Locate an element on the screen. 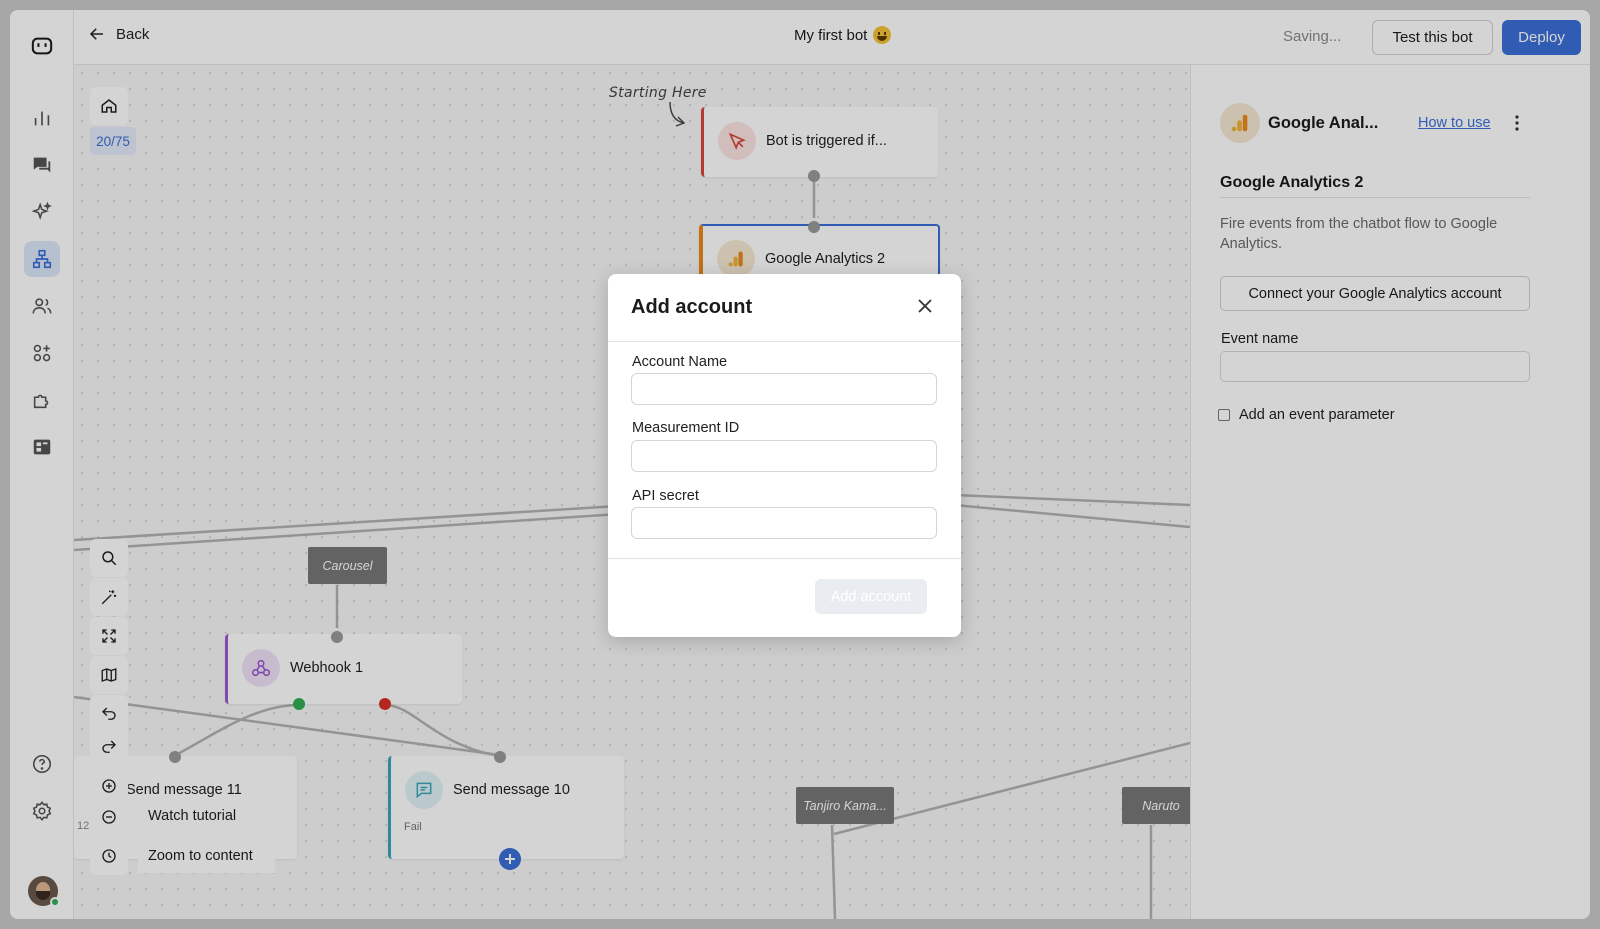  account-name-input is located at coordinates (784, 389).